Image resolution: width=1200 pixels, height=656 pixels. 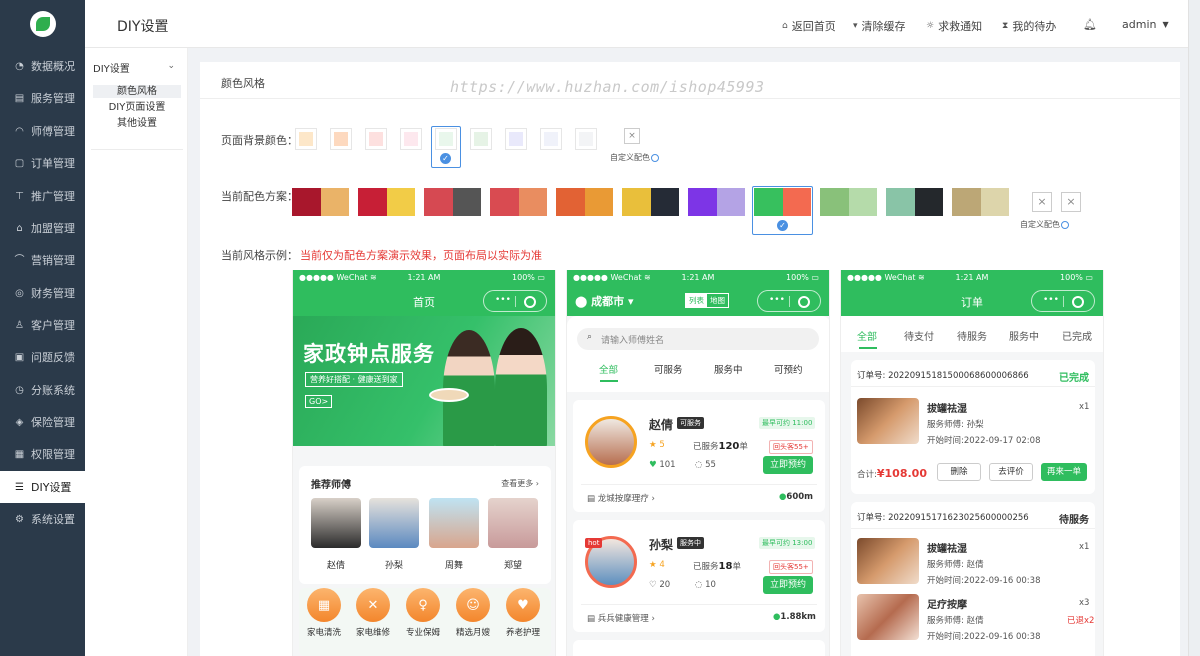 I want to click on sidebar-item-permissions: ▦ 权限管理, so click(x=42, y=454).